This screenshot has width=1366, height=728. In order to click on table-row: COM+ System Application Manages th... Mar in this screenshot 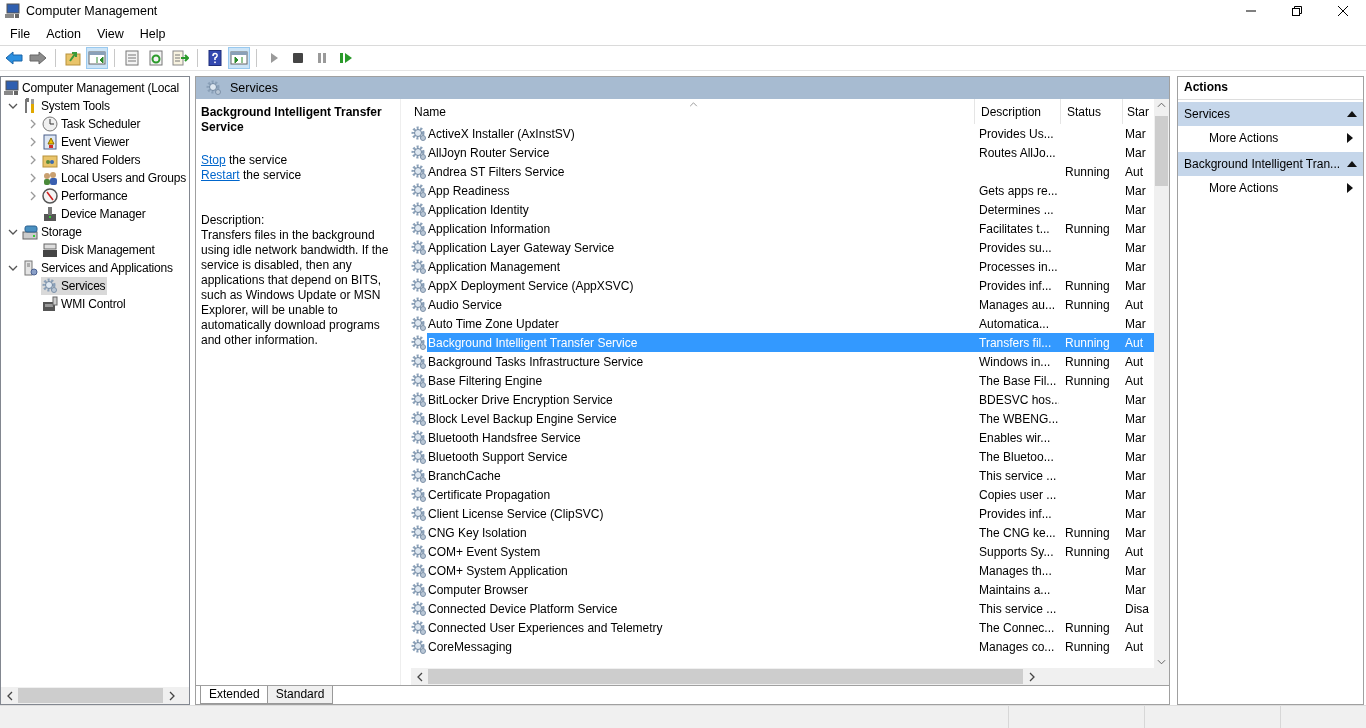, I will do `click(790, 570)`.